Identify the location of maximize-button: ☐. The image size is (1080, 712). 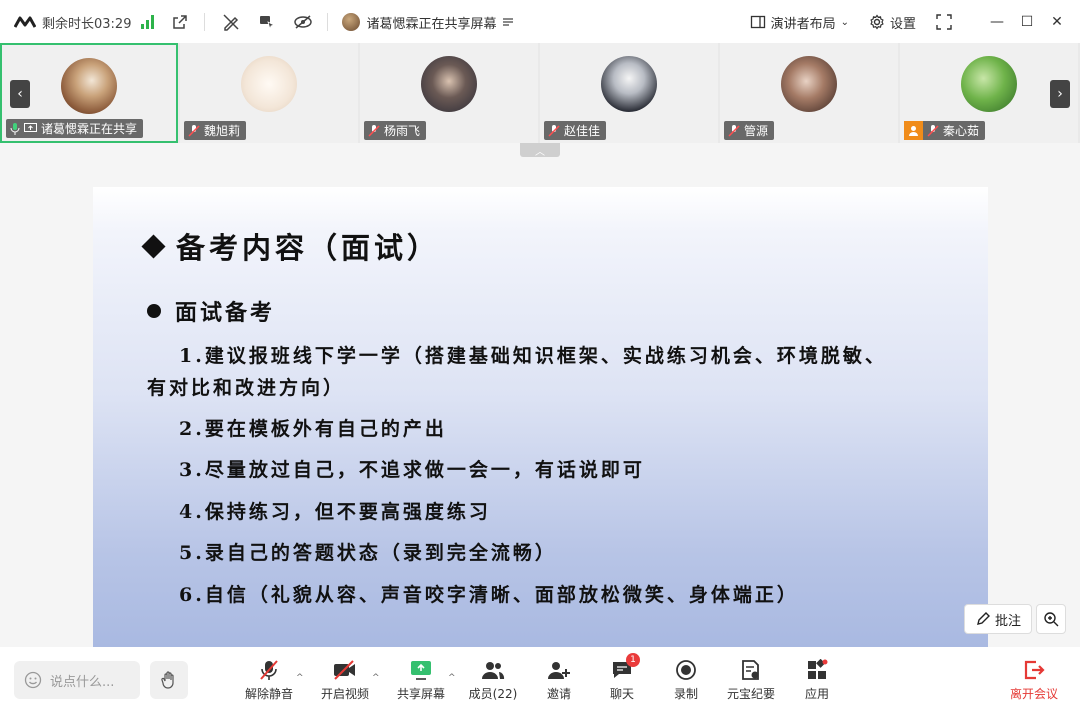
(1027, 22).